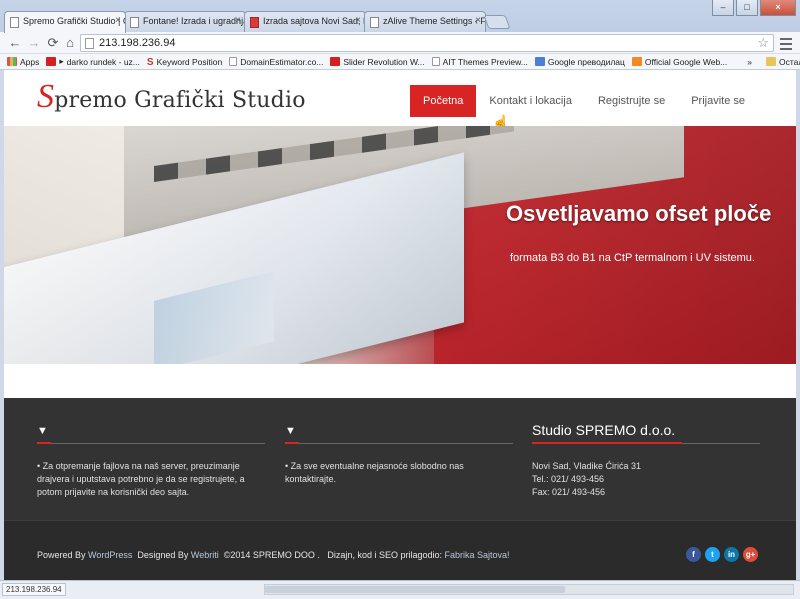 Image resolution: width=800 pixels, height=599 pixels. Describe the element at coordinates (771, 61) in the screenshot. I see `folder-icon` at that location.